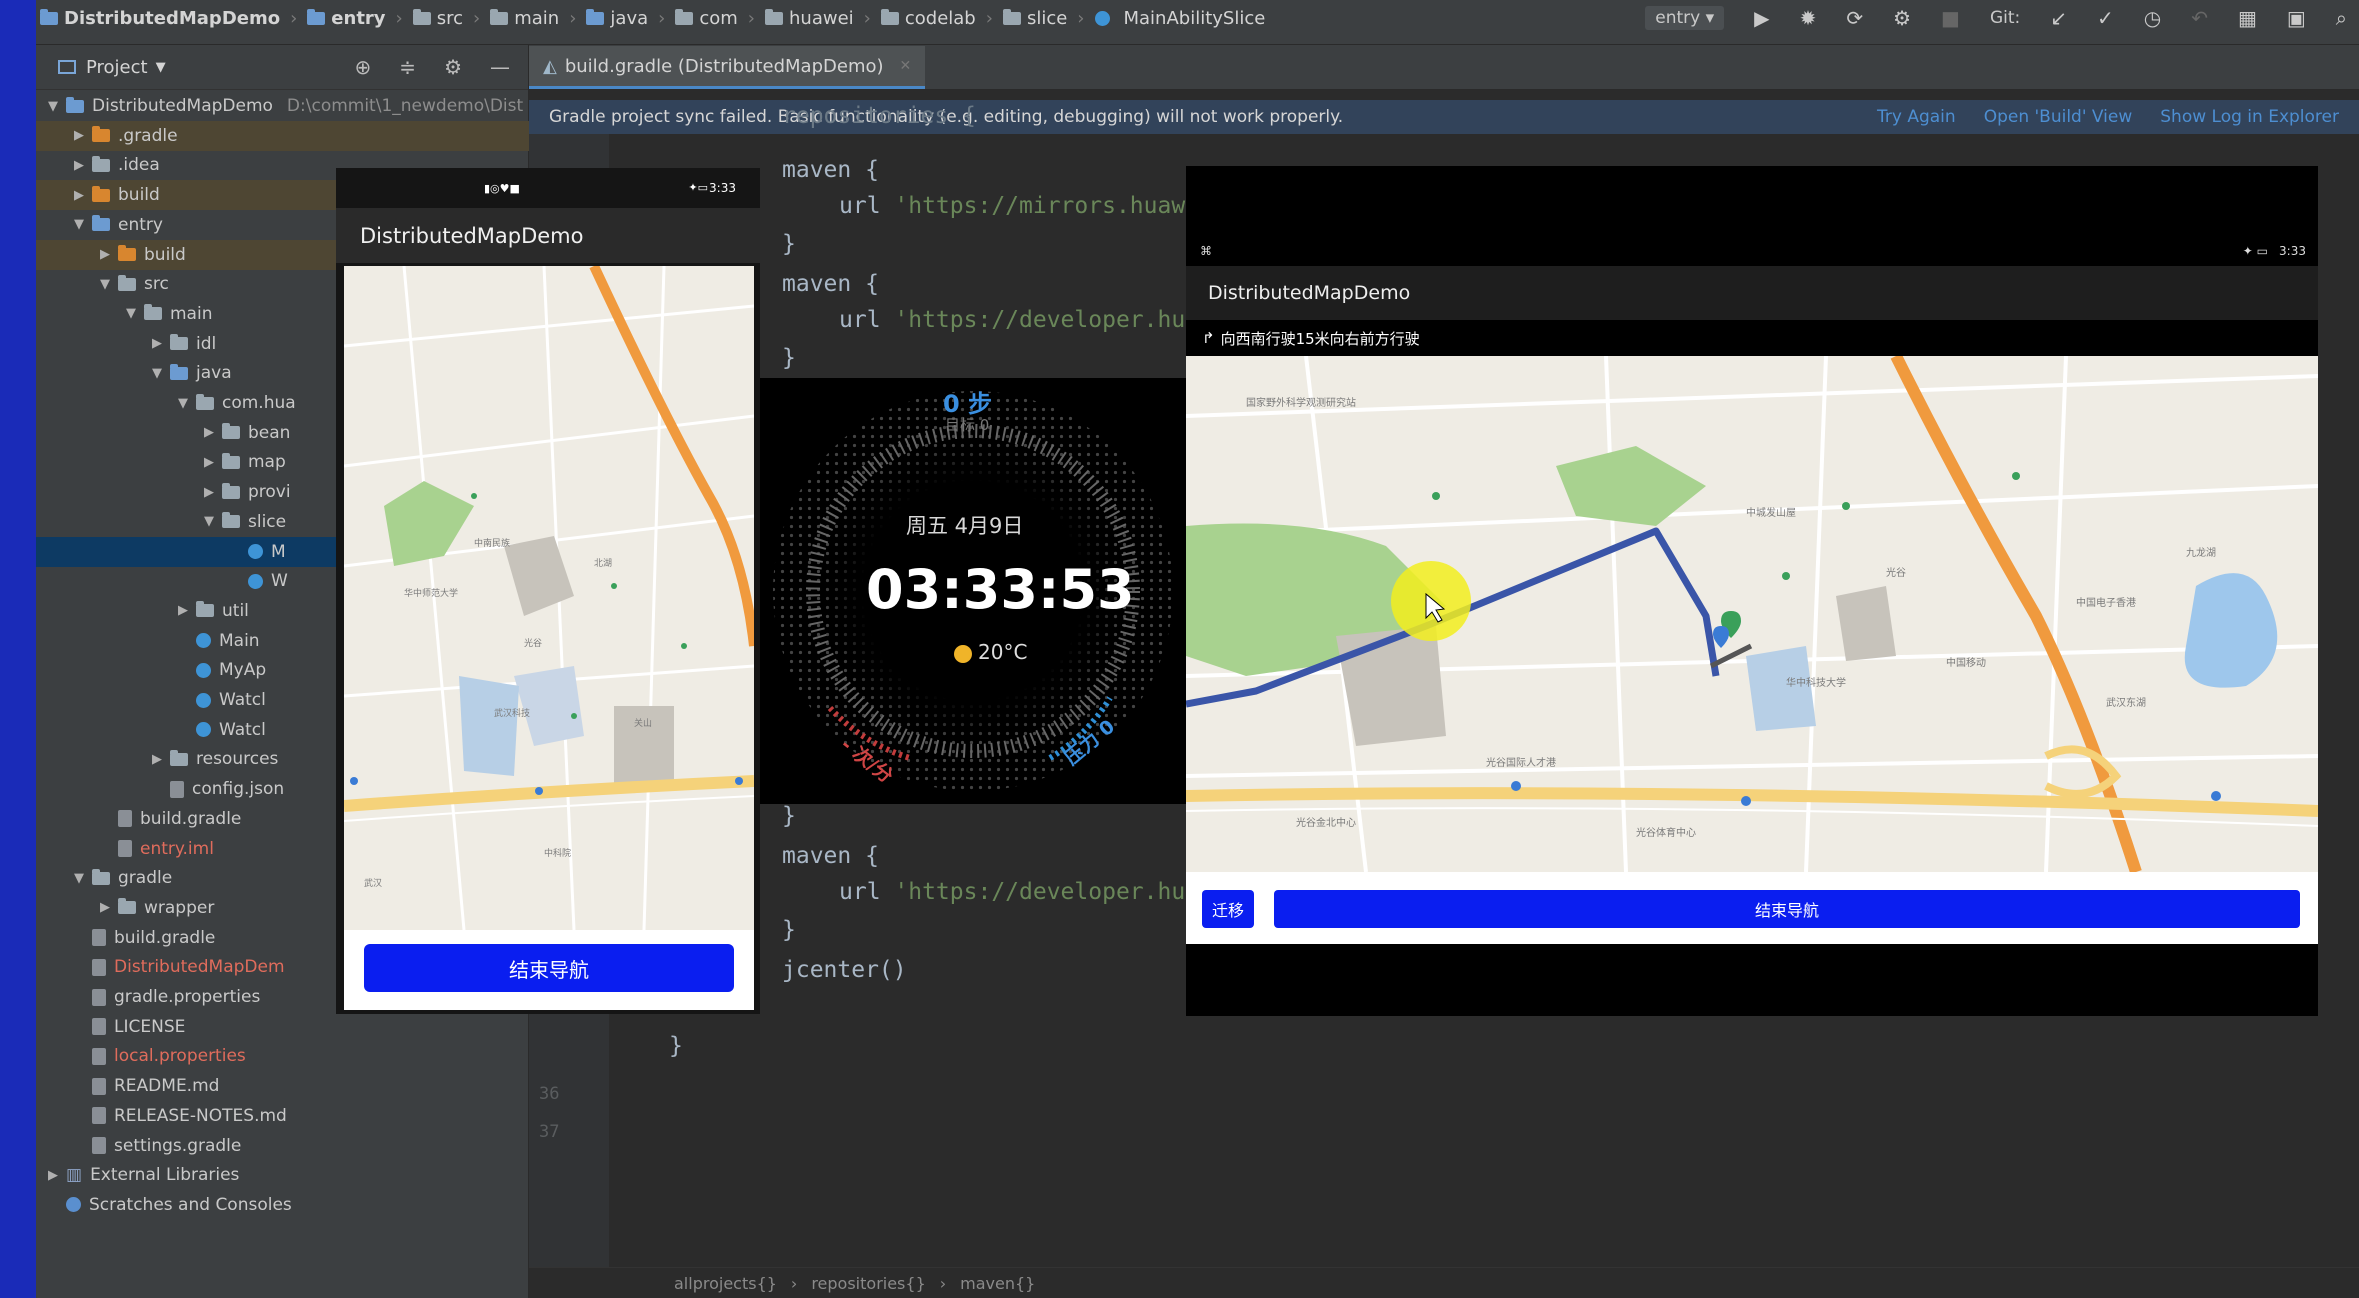  Describe the element at coordinates (967, 425) in the screenshot. I see `steps-target: 目标 0` at that location.